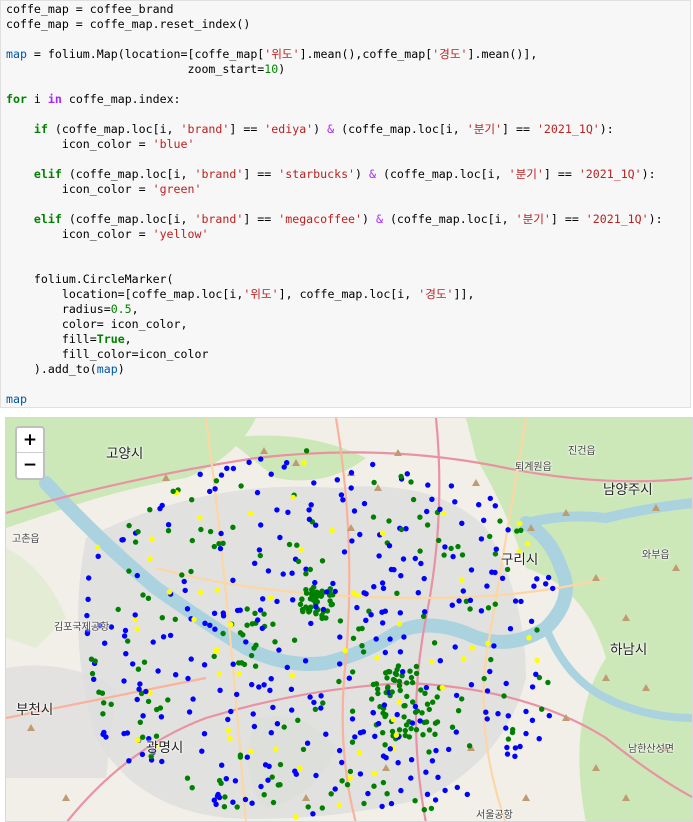 The width and height of the screenshot is (693, 822). Describe the element at coordinates (90, 279) in the screenshot. I see `code-token: folium.CircleMarker(` at that location.